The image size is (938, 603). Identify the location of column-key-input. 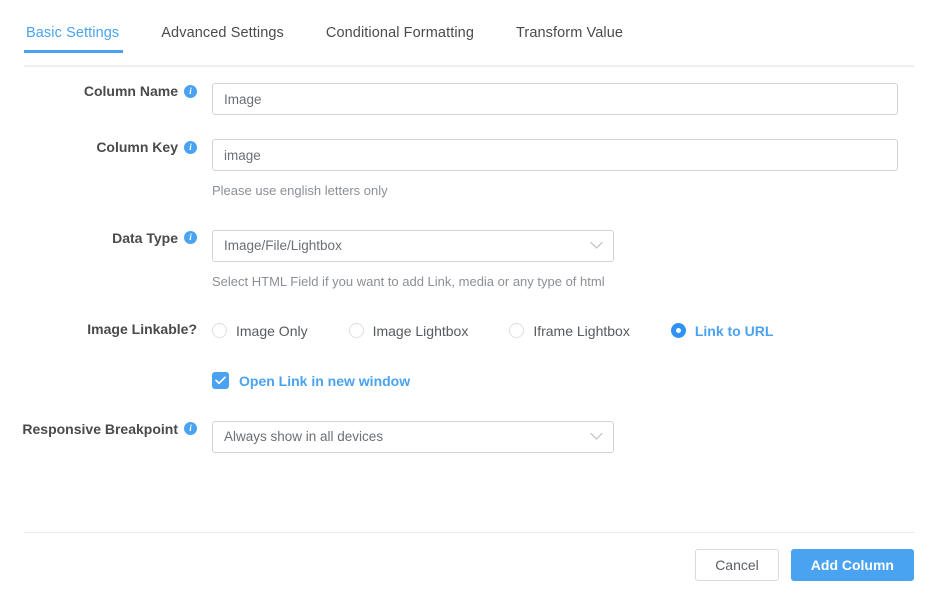
(555, 155).